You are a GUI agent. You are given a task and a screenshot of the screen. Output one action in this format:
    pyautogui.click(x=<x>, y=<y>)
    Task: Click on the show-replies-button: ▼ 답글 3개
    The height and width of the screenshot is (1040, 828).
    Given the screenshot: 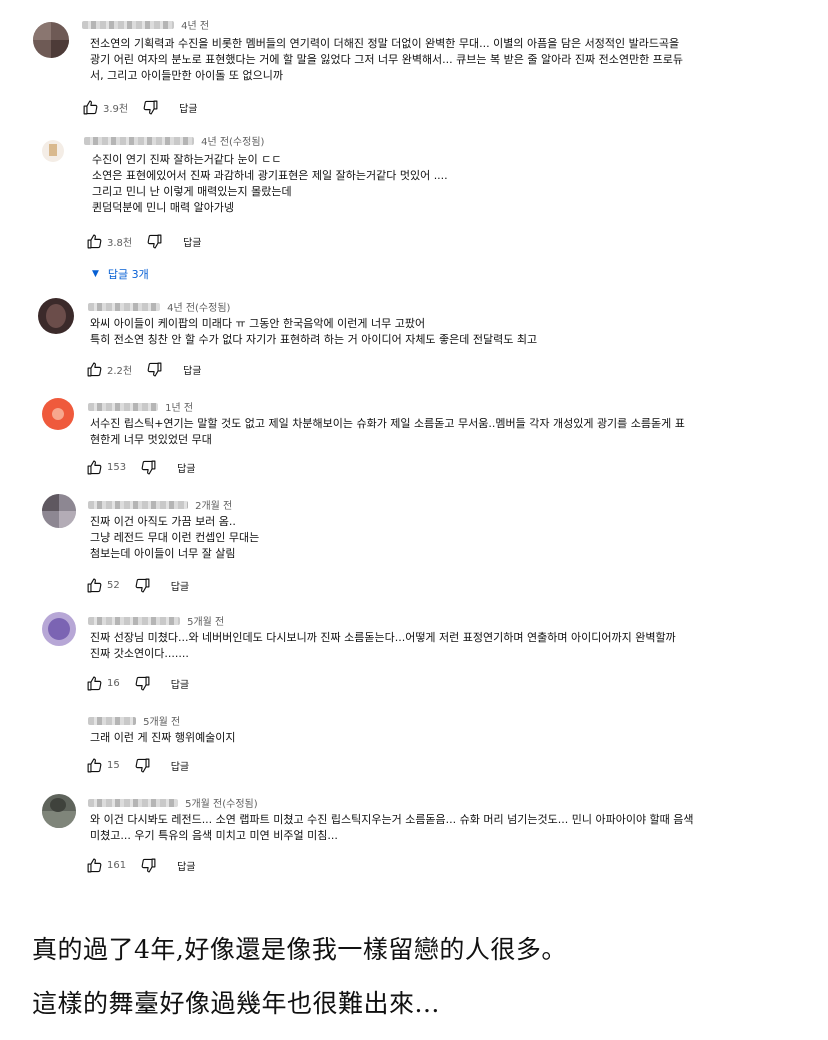 What is the action you would take?
    pyautogui.click(x=120, y=274)
    